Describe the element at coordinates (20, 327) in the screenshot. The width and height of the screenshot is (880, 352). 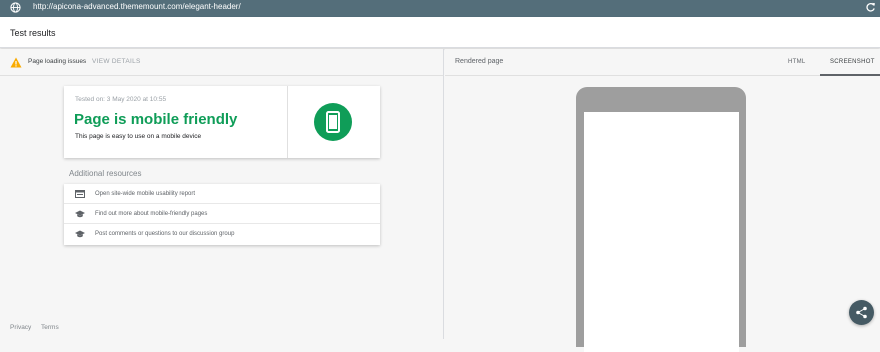
I see `privacy-link: Privacy` at that location.